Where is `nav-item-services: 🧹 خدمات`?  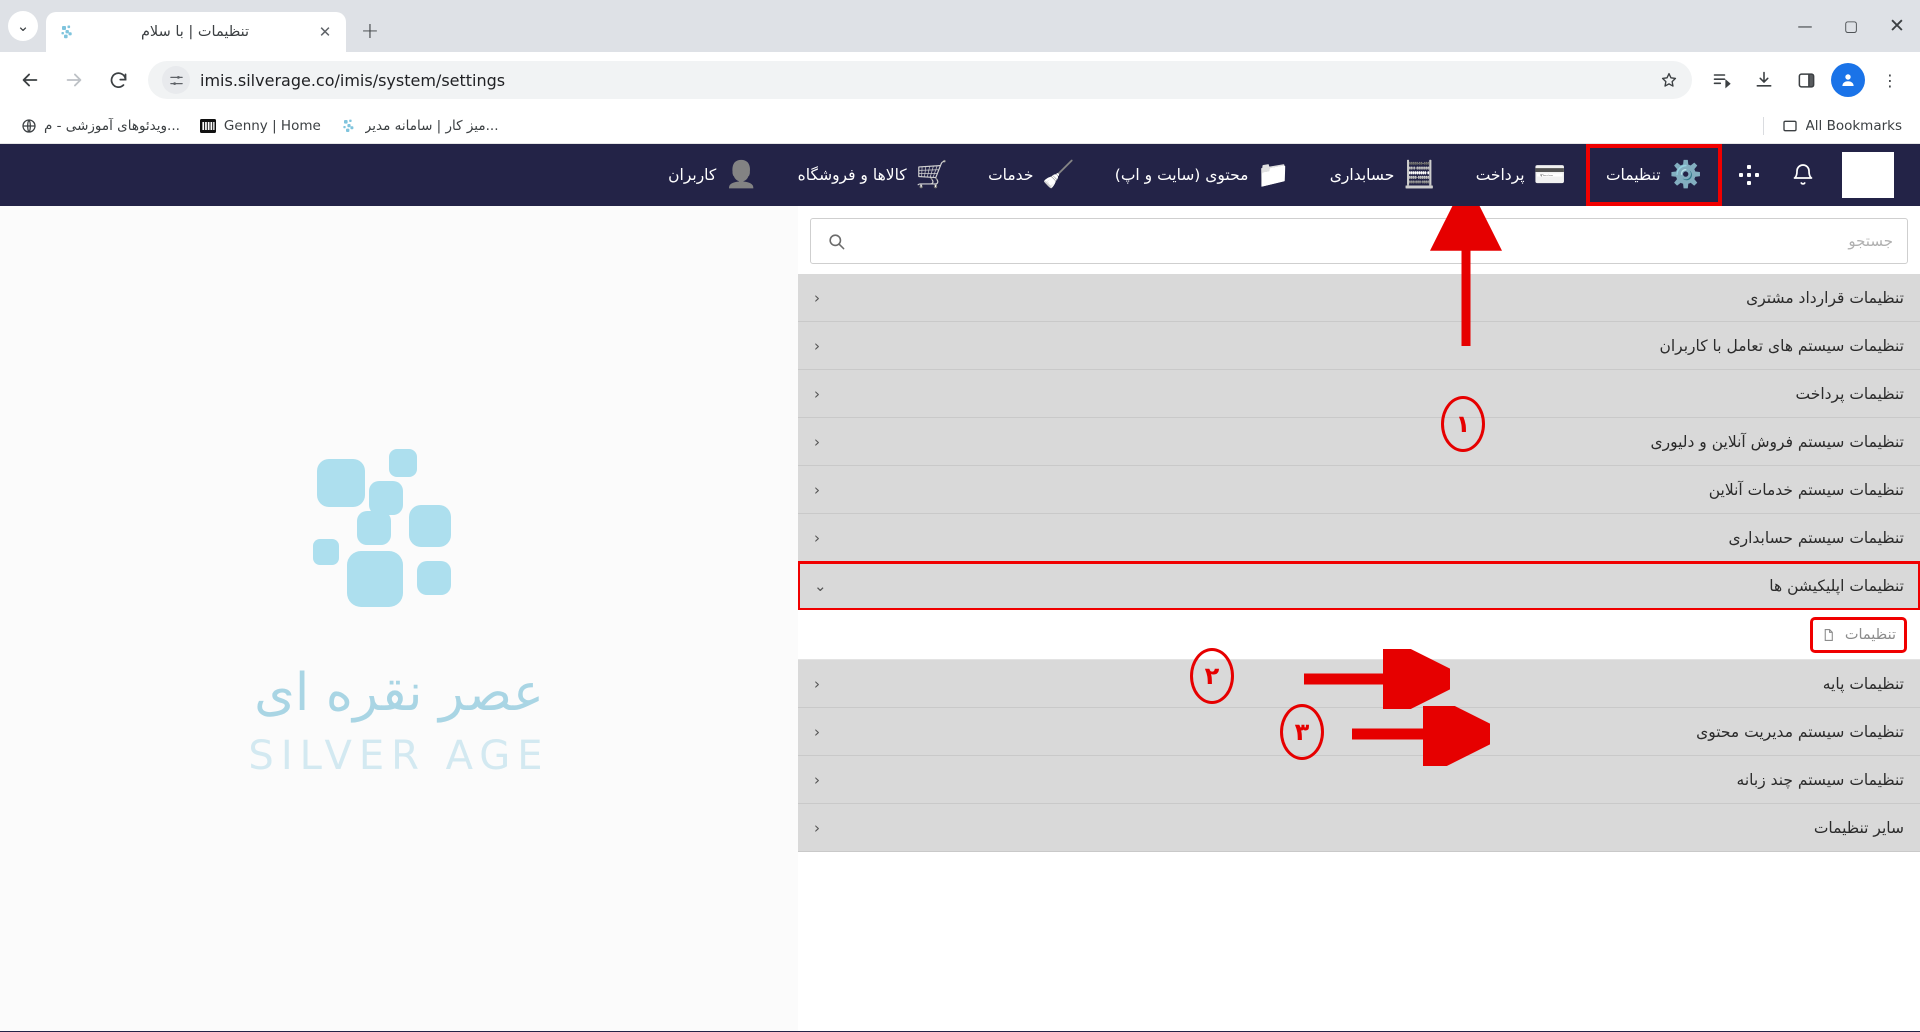 nav-item-services: 🧹 خدمات is located at coordinates (1031, 175).